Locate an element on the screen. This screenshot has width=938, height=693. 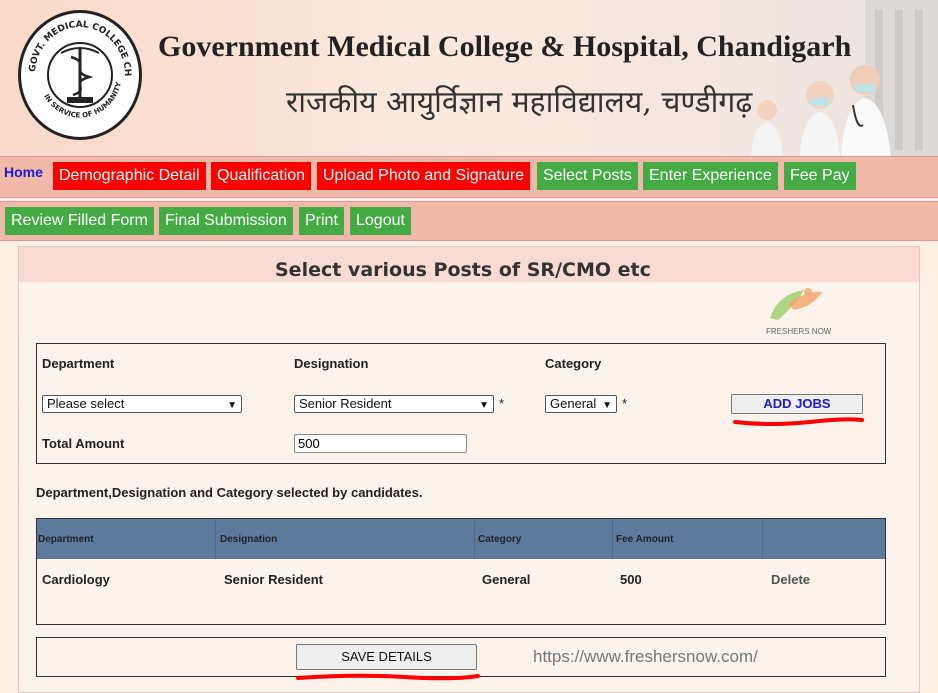
tab-upload-photo-signature: Upload Photo and Signature is located at coordinates (424, 176).